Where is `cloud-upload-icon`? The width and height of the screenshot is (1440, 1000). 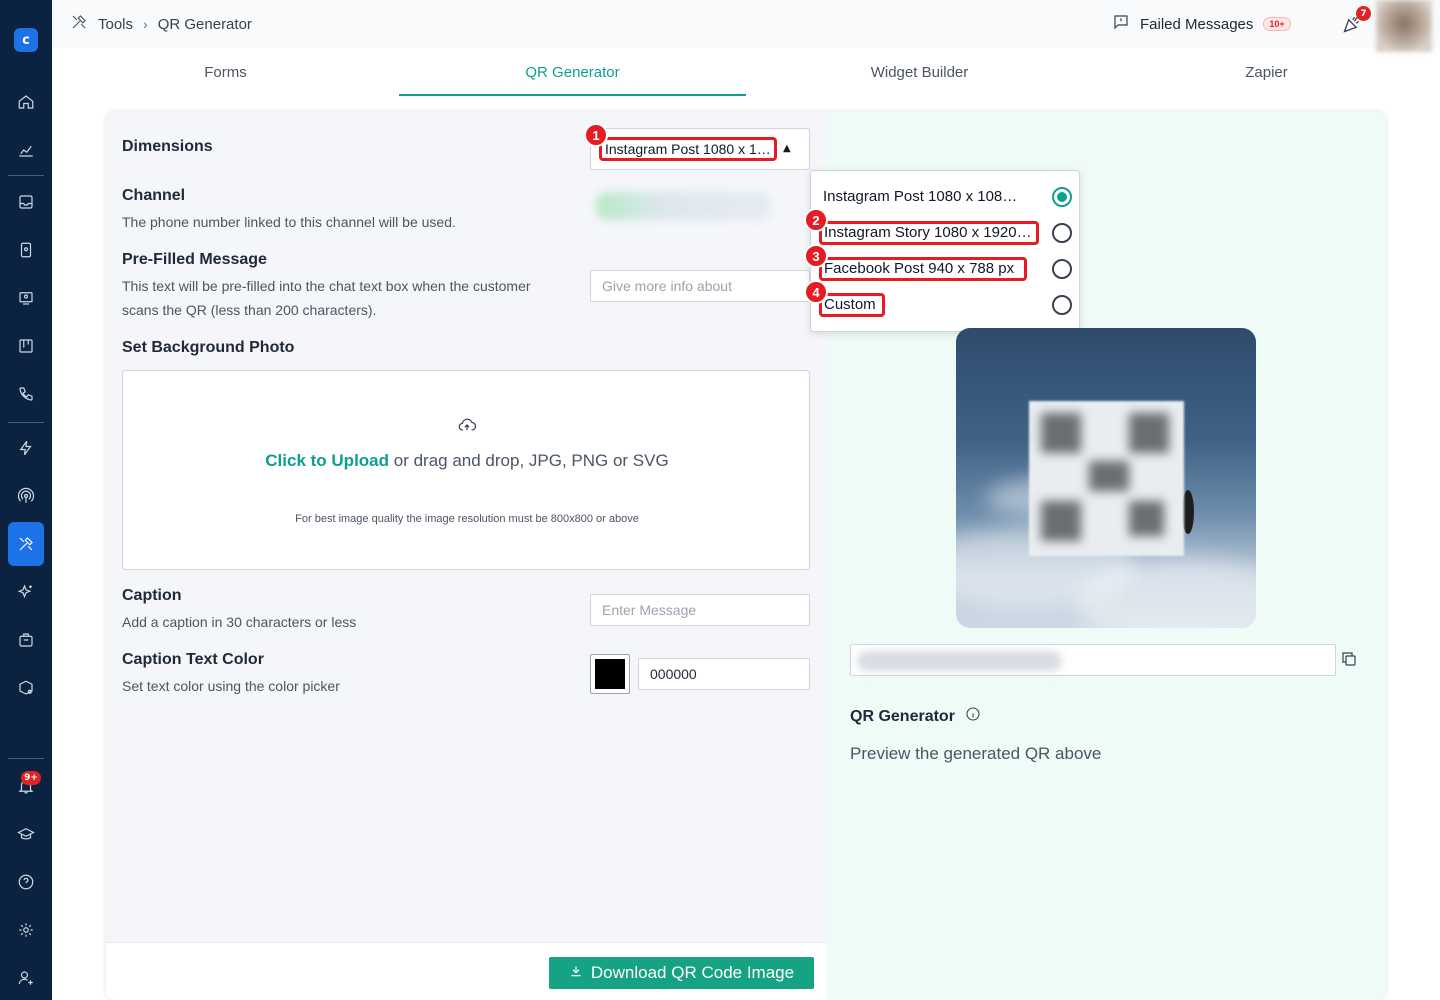
cloud-upload-icon is located at coordinates (467, 425).